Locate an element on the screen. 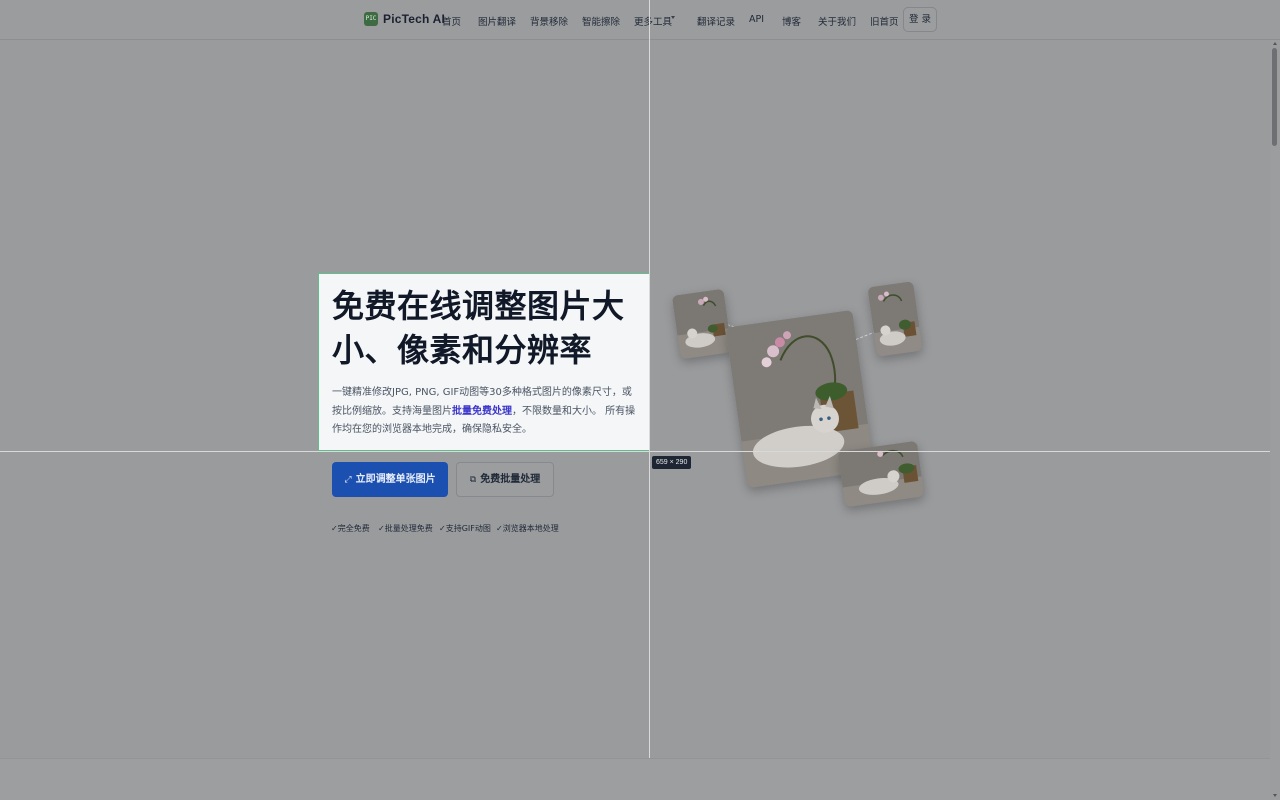 This screenshot has width=1280, height=800. batch-icon: ⧉ is located at coordinates (473, 480).